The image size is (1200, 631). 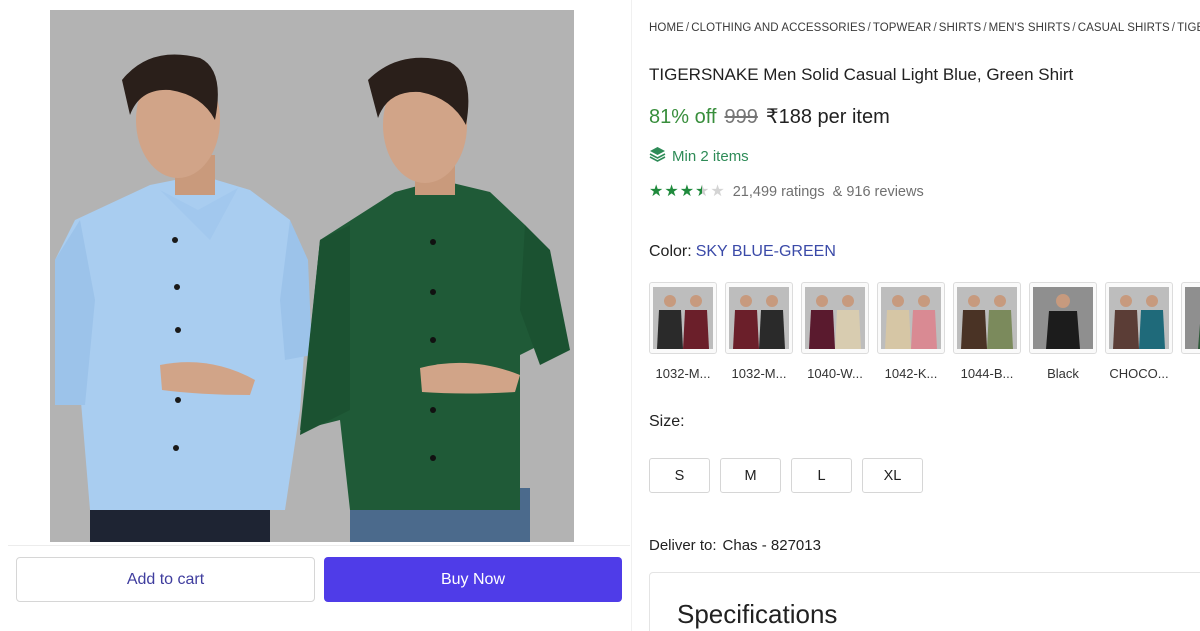 I want to click on color-swatch: Da, so click(x=1190, y=331).